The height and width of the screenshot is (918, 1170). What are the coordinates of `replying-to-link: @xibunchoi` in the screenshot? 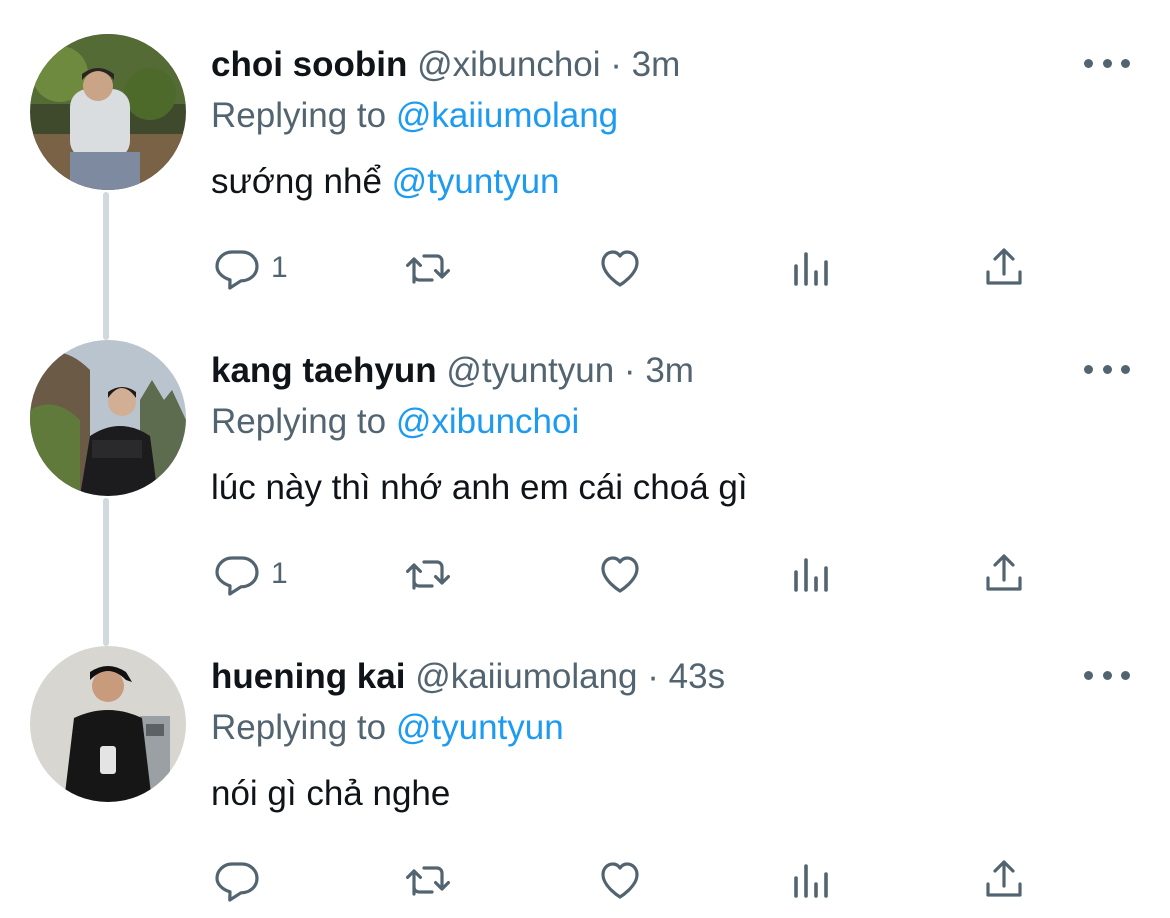 It's located at (487, 421).